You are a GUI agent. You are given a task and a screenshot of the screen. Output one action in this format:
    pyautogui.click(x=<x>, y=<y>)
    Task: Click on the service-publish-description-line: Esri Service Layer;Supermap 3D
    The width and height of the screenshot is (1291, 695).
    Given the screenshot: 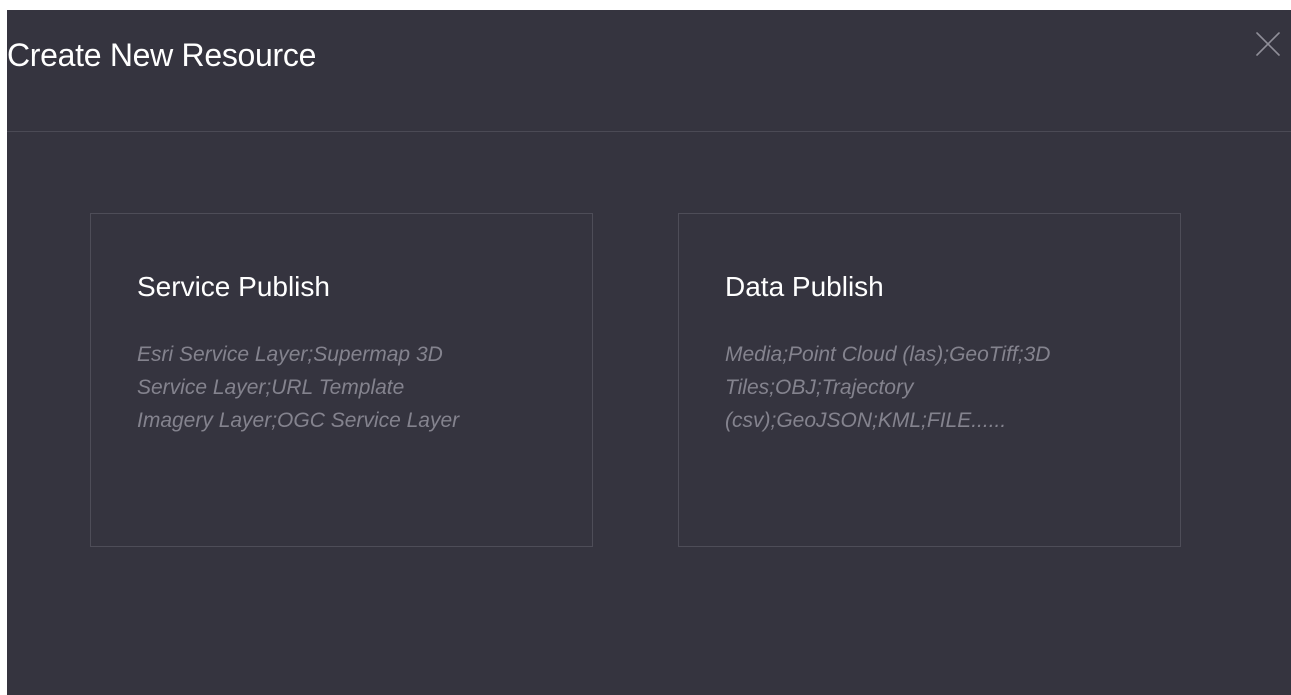 What is the action you would take?
    pyautogui.click(x=290, y=354)
    